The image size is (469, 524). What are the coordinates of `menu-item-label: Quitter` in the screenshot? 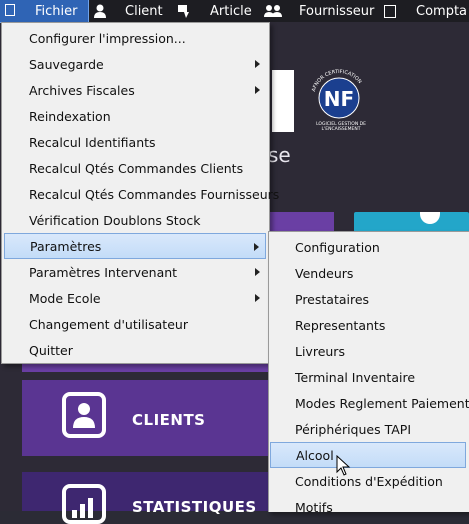 It's located at (51, 350).